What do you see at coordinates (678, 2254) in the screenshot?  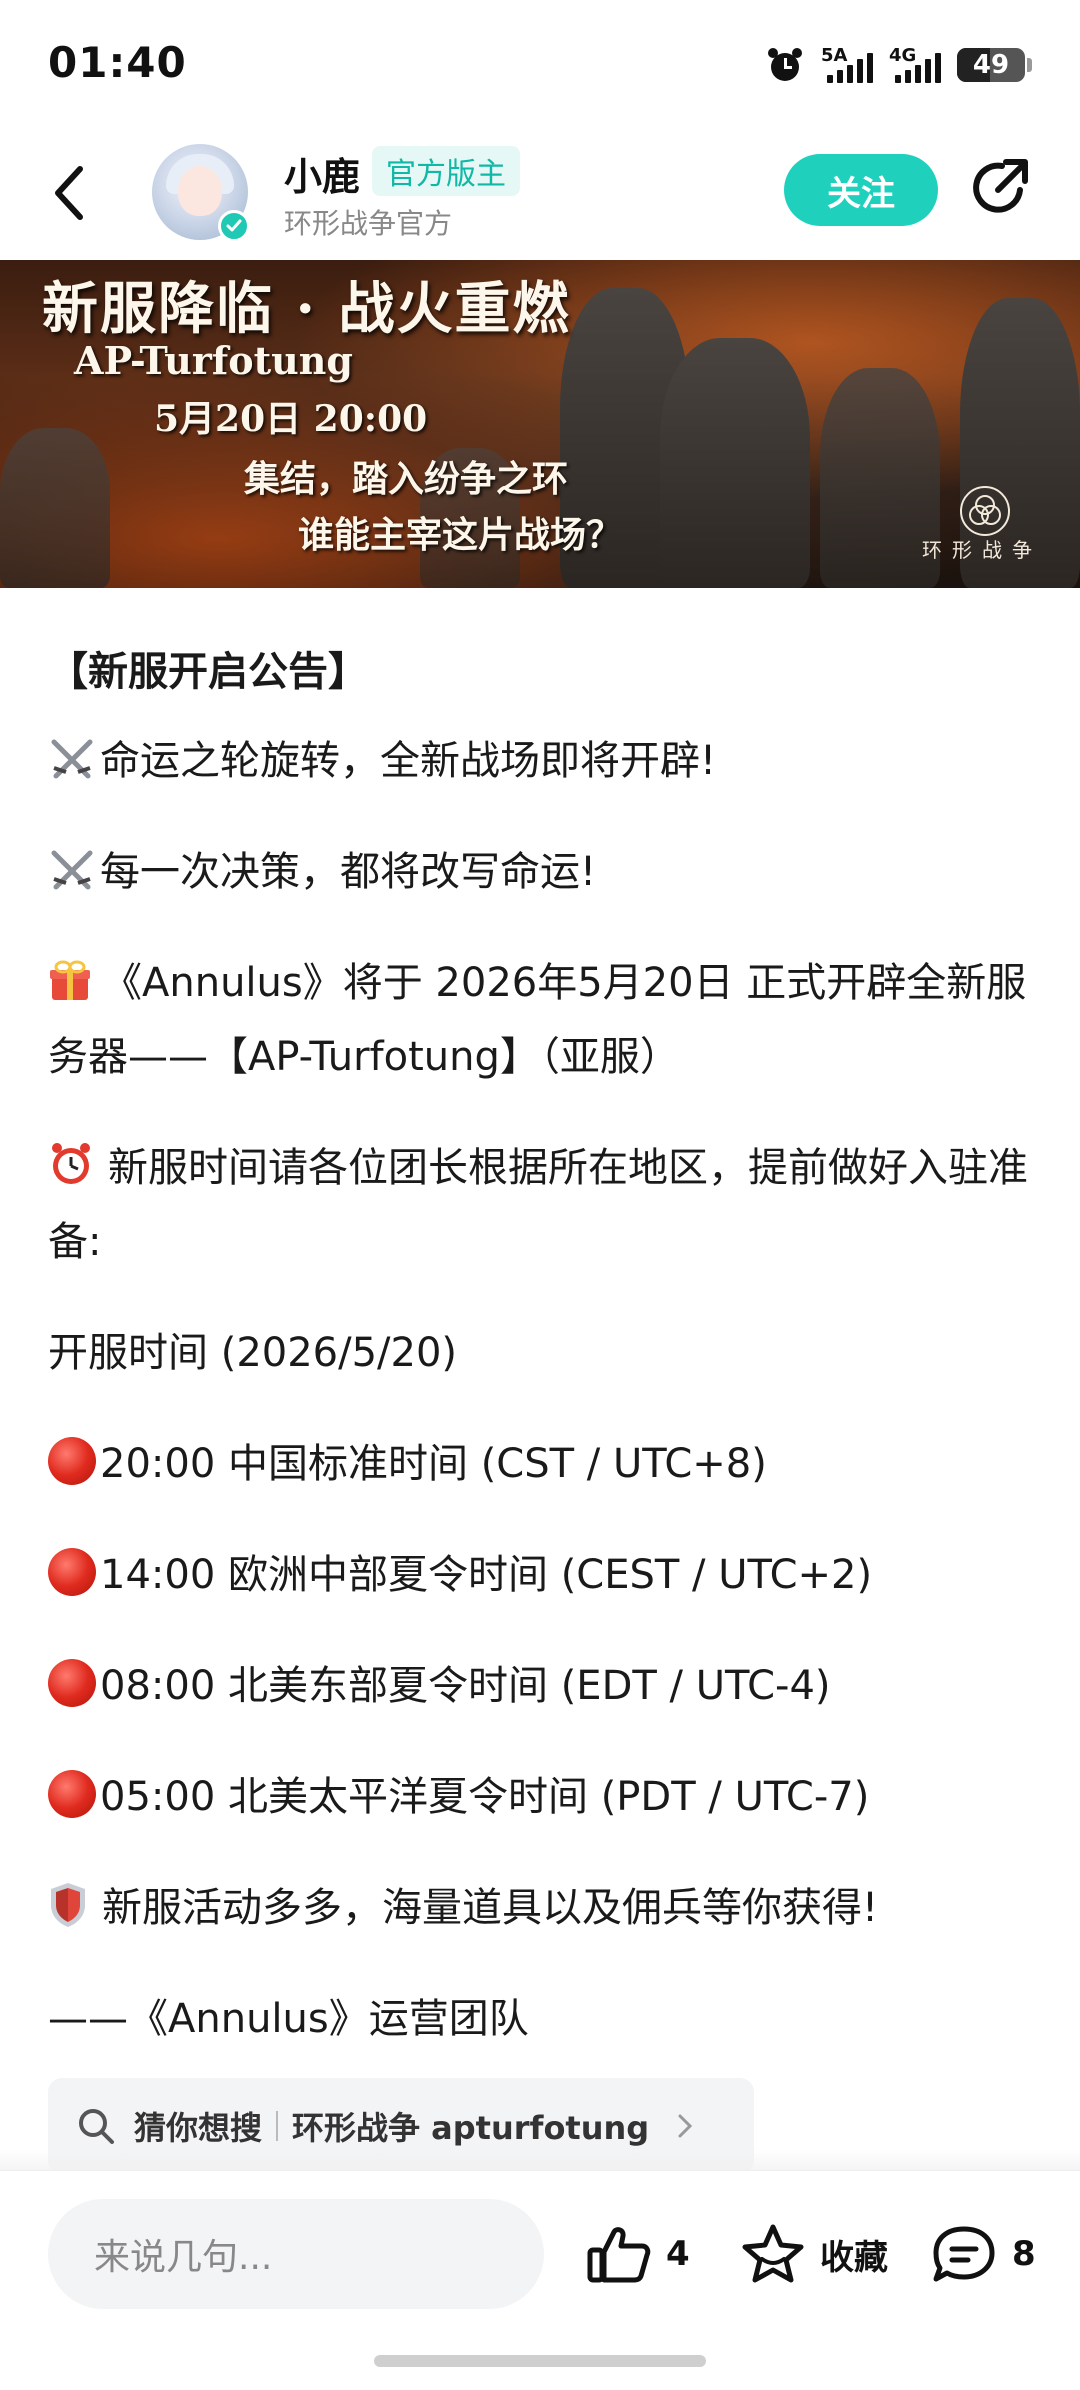 I see `like-count: 4` at bounding box center [678, 2254].